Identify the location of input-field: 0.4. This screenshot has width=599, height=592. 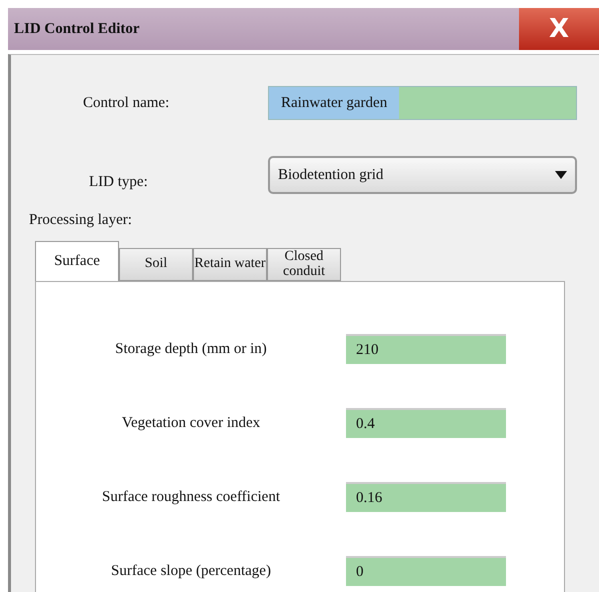
(426, 423).